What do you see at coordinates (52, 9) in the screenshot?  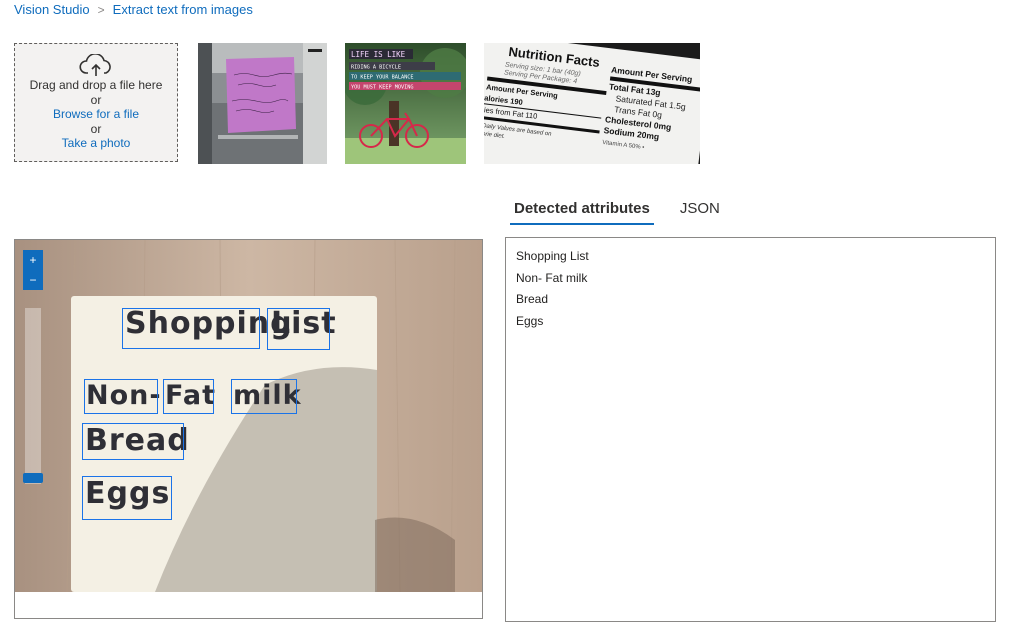 I see `breadcrumb-vision-studio: Vision Studio` at bounding box center [52, 9].